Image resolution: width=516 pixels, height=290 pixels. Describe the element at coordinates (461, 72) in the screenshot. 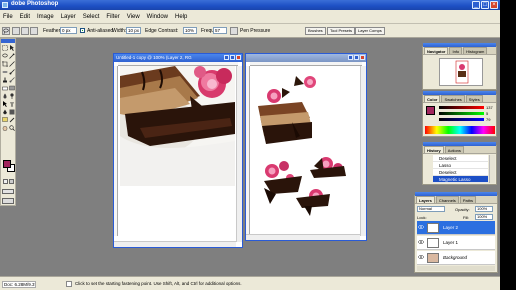

I see `navigator-preview` at that location.